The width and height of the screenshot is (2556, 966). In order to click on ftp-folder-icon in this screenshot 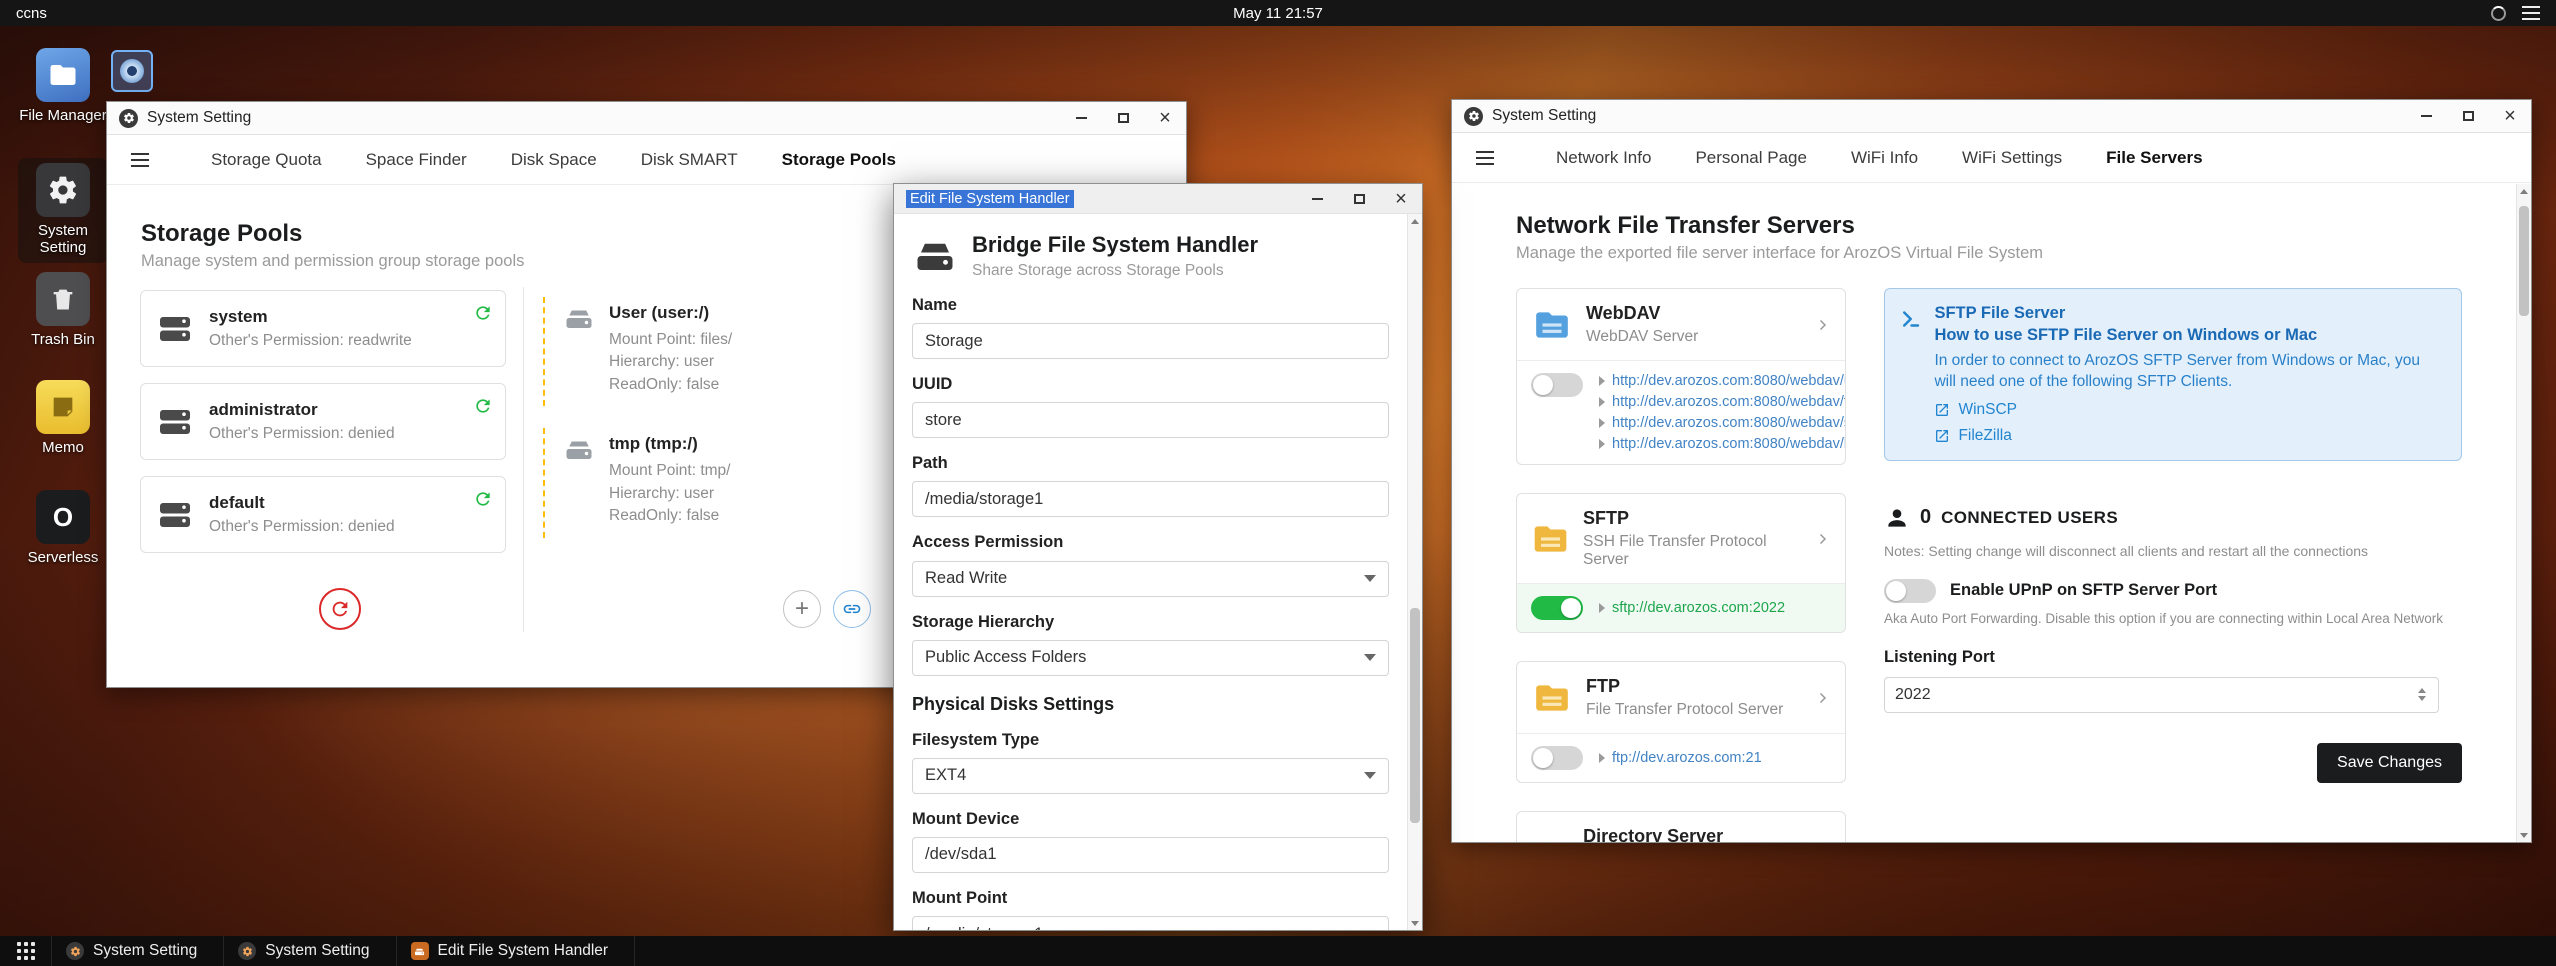, I will do `click(1552, 697)`.